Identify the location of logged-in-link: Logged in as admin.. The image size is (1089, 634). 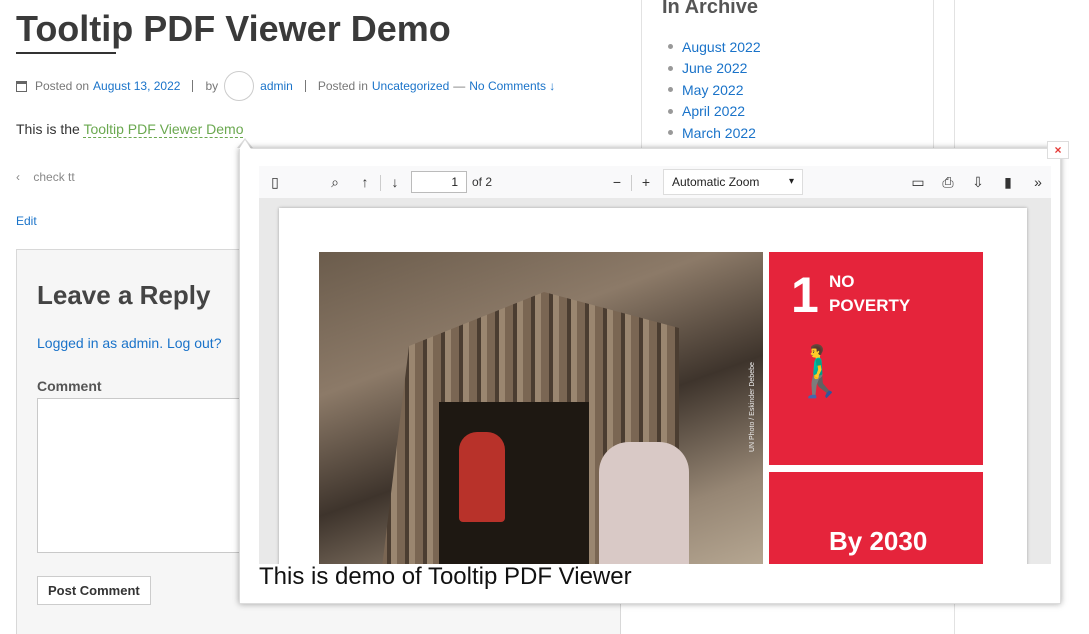
(100, 343).